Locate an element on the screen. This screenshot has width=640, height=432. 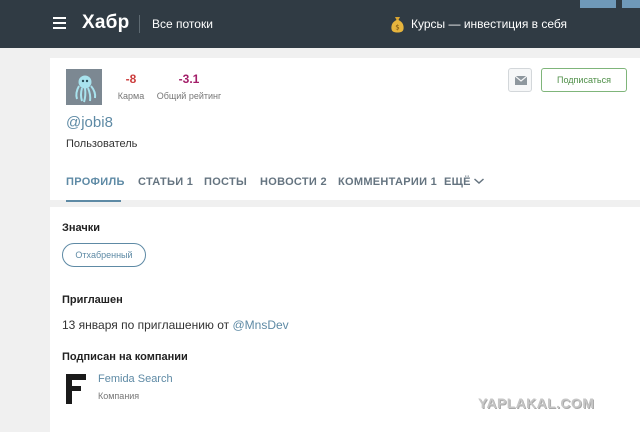
company-name-link: Femida Search is located at coordinates (135, 379).